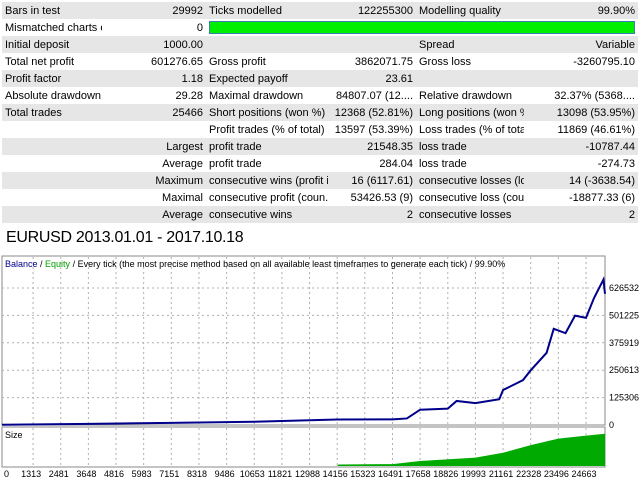 Image resolution: width=640 pixels, height=480 pixels. Describe the element at coordinates (422, 27) in the screenshot. I see `modelling-quality-bar` at that location.